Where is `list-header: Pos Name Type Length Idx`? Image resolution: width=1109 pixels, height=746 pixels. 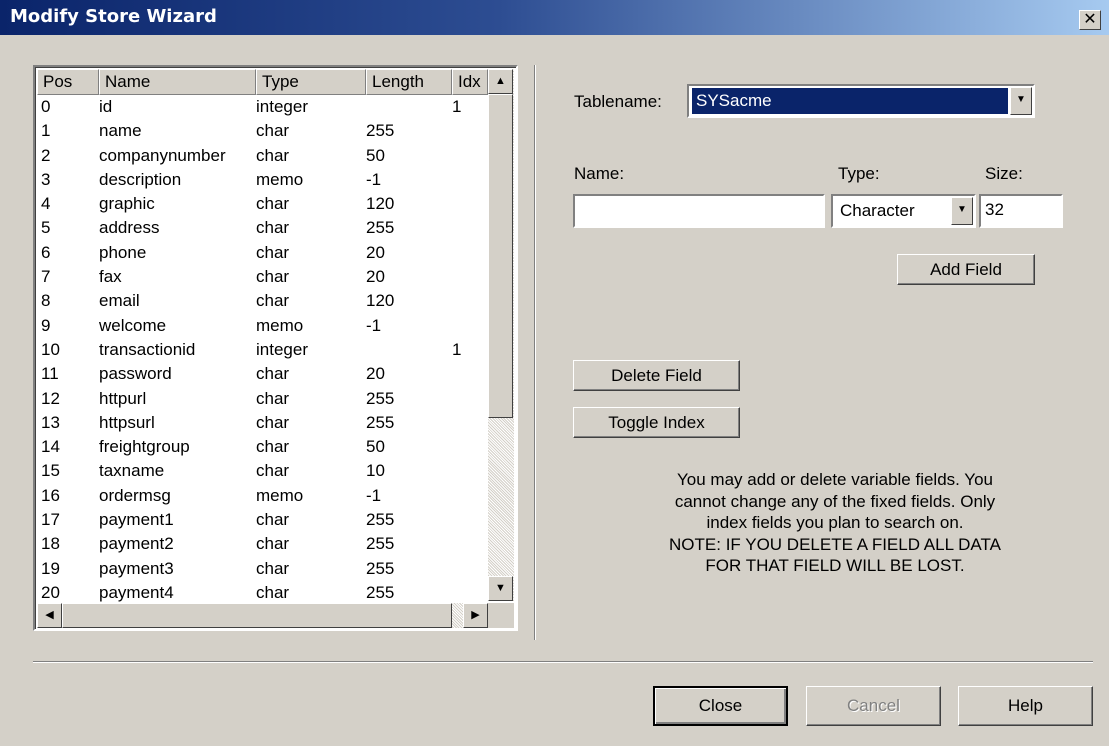
list-header: Pos Name Type Length Idx is located at coordinates (262, 82).